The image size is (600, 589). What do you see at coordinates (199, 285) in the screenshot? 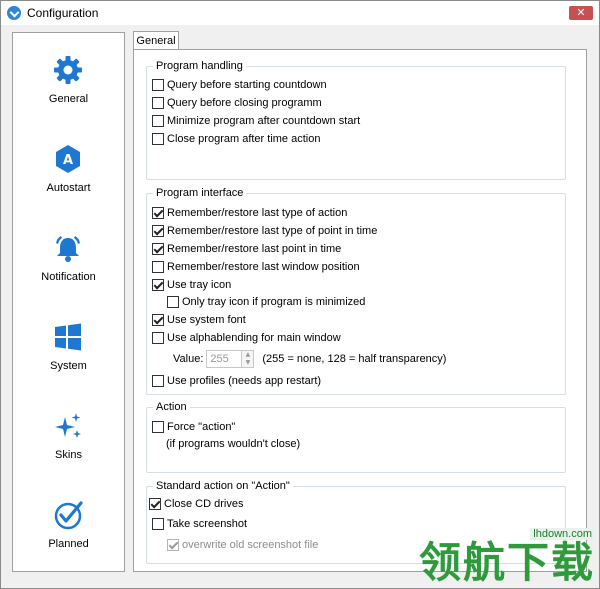
I see `checkbox-label: Use tray icon` at bounding box center [199, 285].